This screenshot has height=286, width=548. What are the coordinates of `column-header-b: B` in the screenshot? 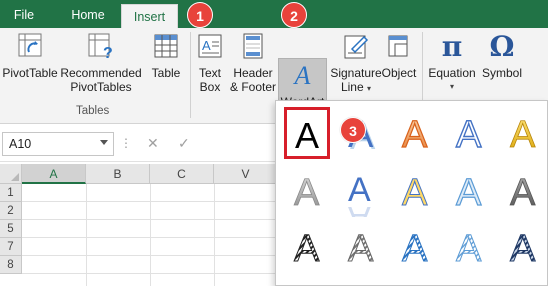 It's located at (118, 174).